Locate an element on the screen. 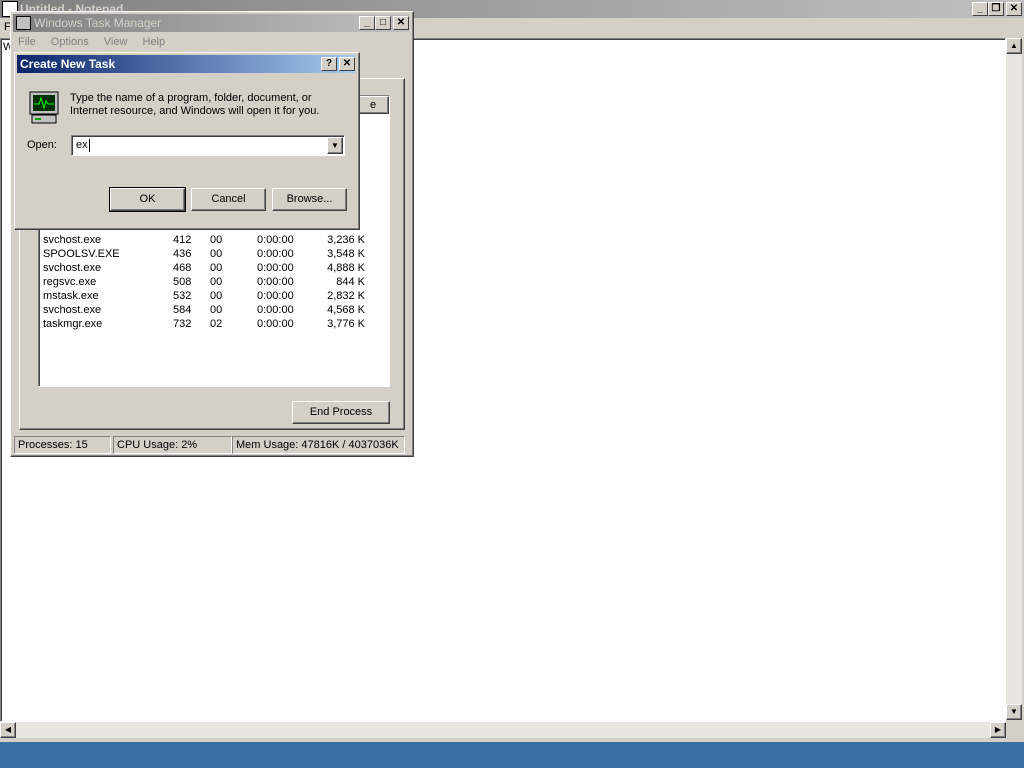  process-mem: 844 K is located at coordinates (350, 282).